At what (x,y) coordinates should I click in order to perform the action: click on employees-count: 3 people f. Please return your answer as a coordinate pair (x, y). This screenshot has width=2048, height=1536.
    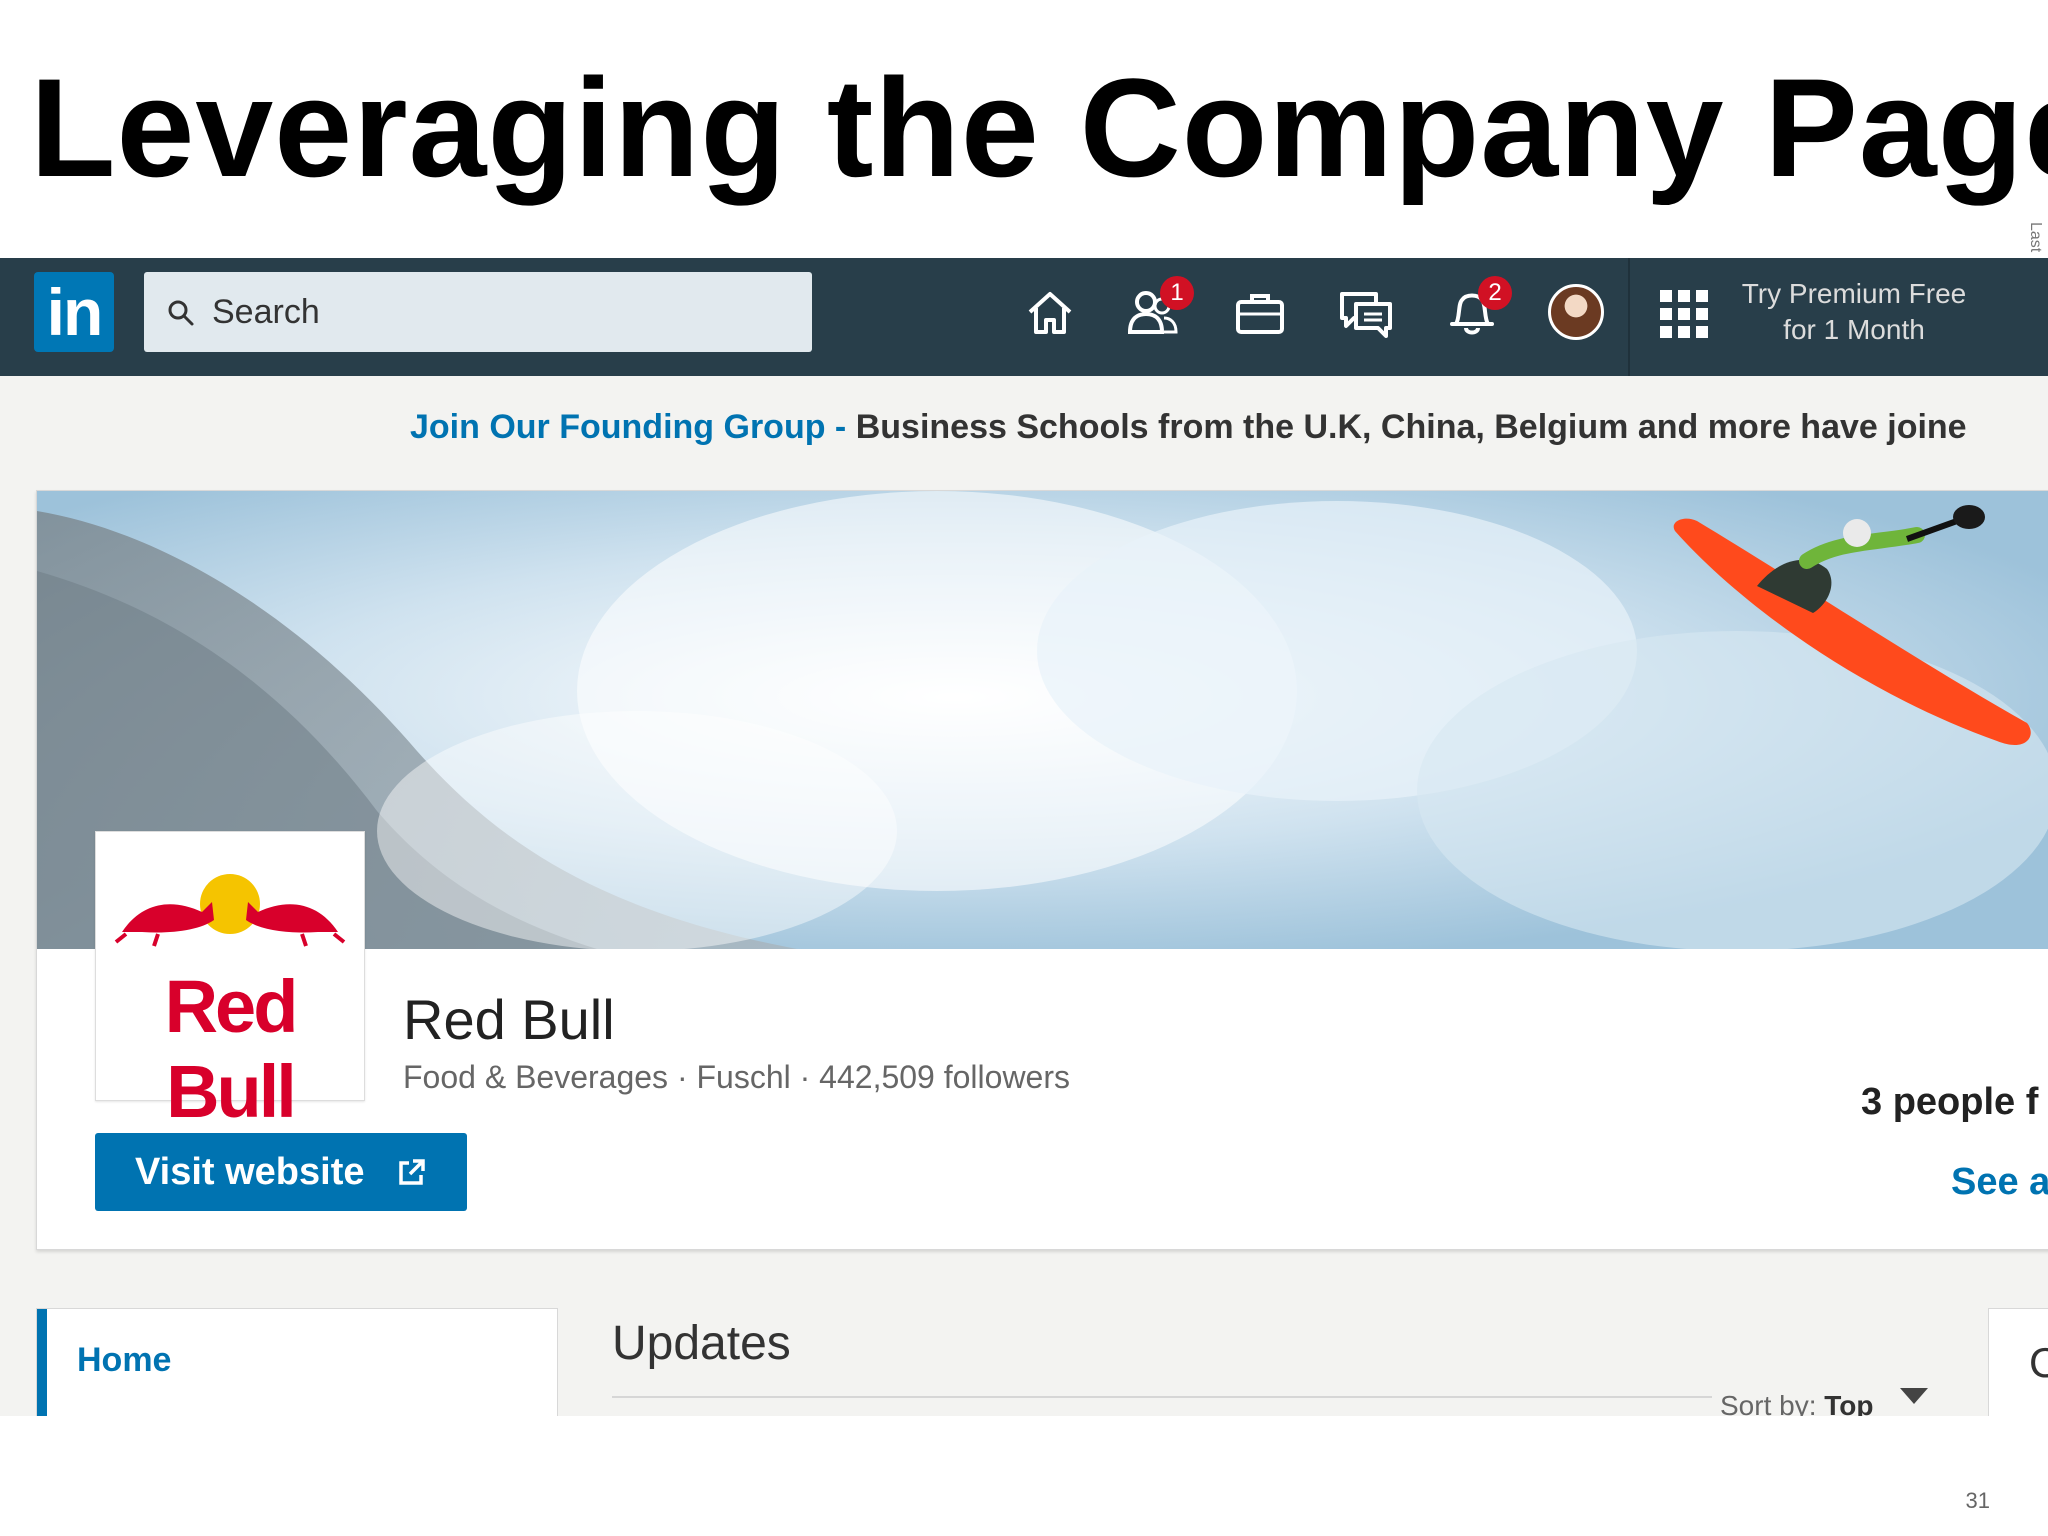
    Looking at the image, I should click on (1950, 1102).